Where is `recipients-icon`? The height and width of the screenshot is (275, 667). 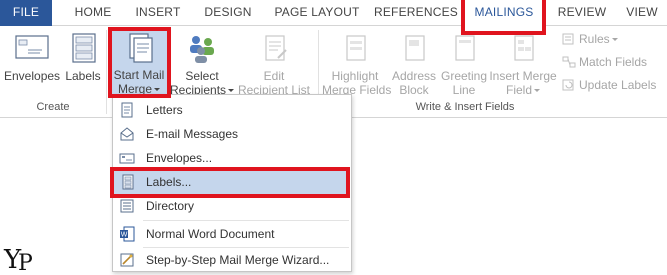
recipients-icon is located at coordinates (202, 49).